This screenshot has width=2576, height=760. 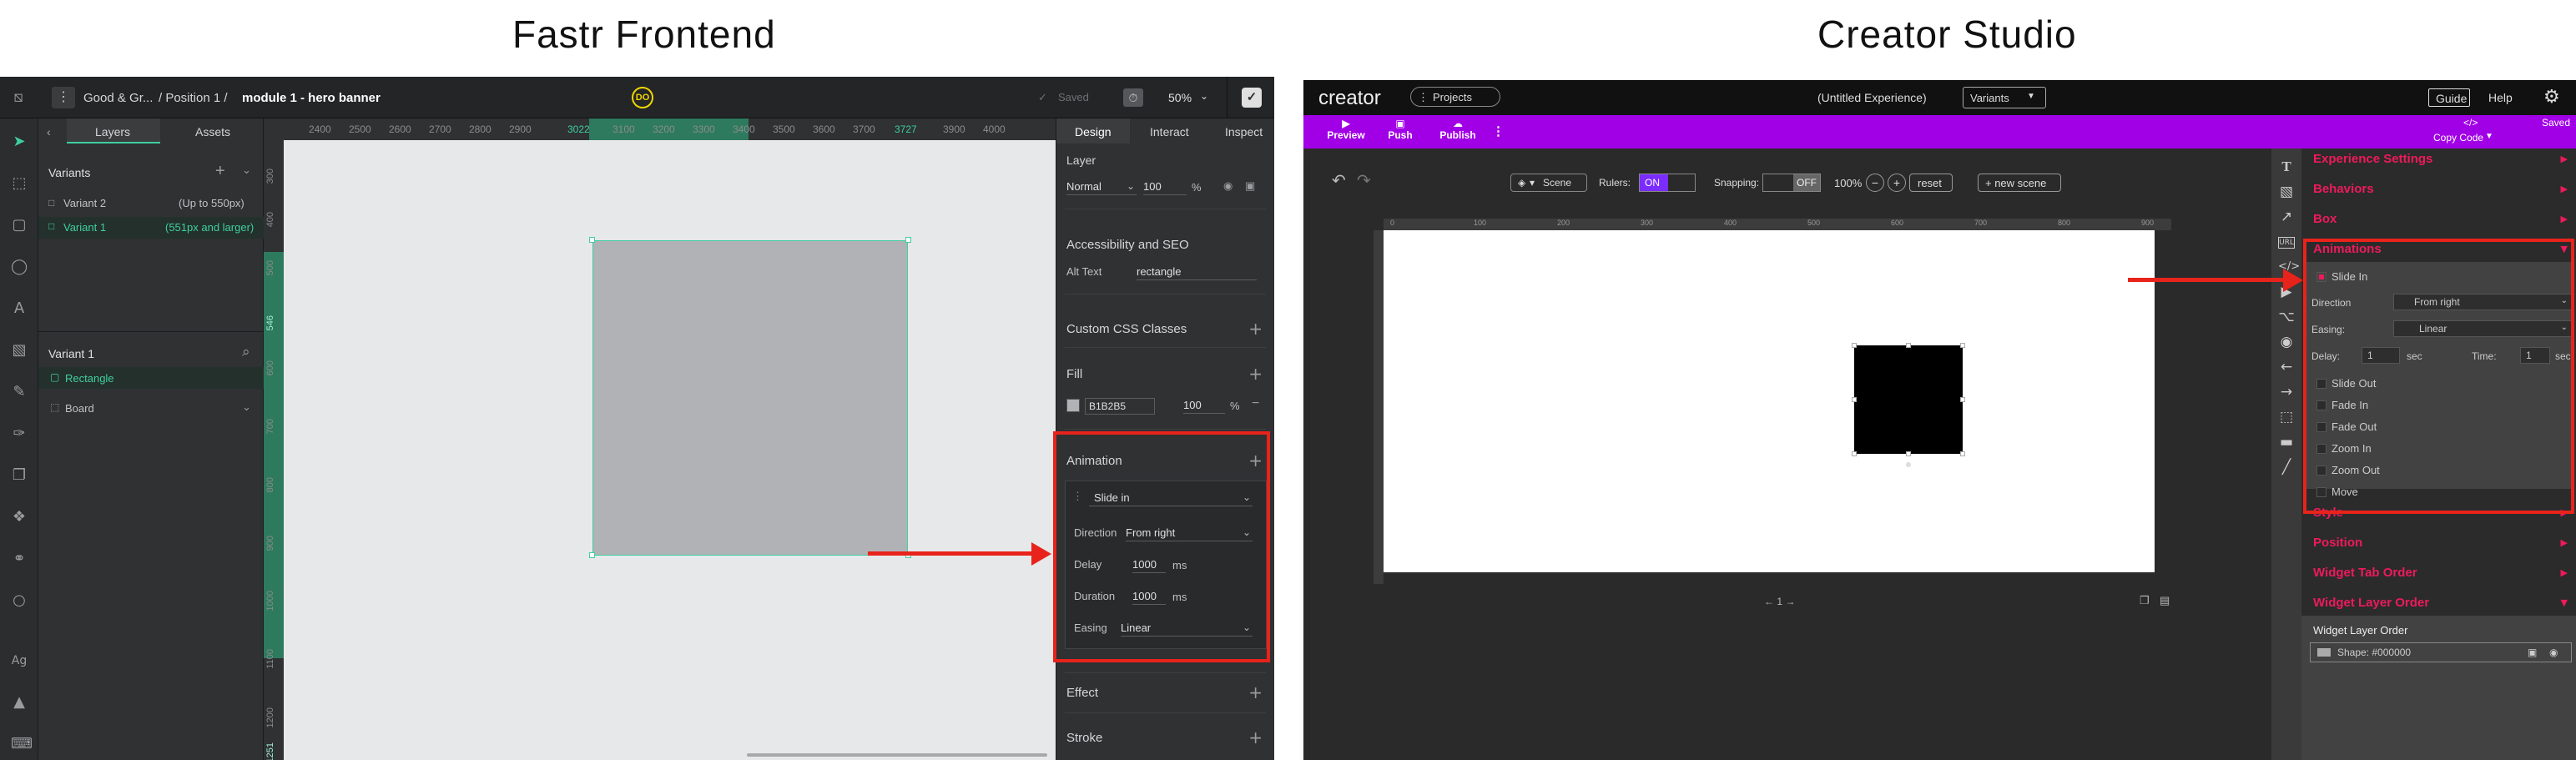 I want to click on arrow-left-tool-icon: ←, so click(x=2286, y=367).